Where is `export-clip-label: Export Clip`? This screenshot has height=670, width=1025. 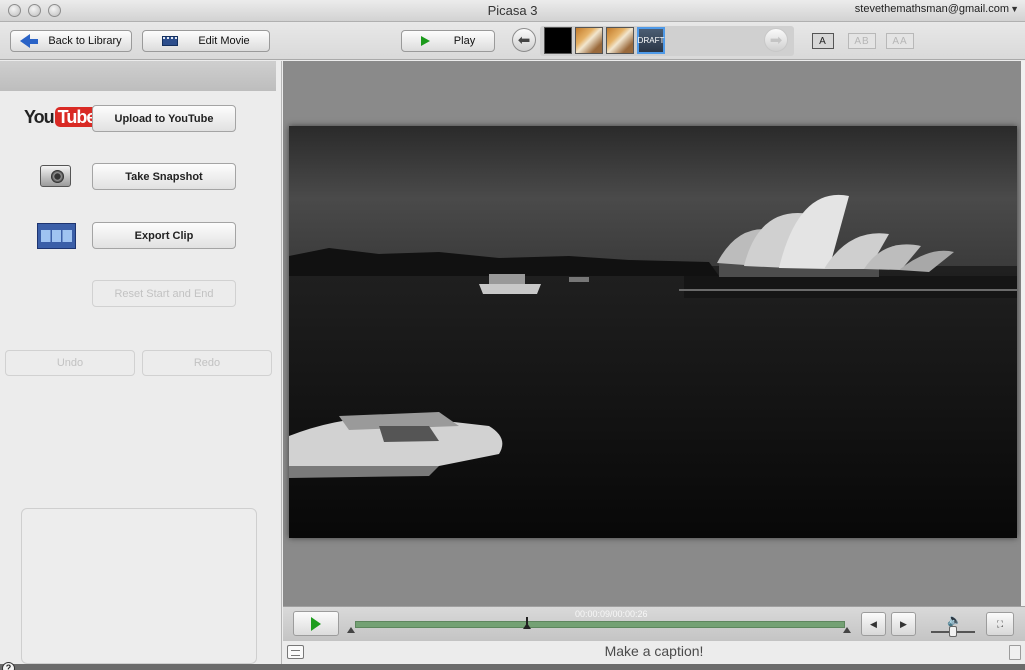 export-clip-label: Export Clip is located at coordinates (164, 235).